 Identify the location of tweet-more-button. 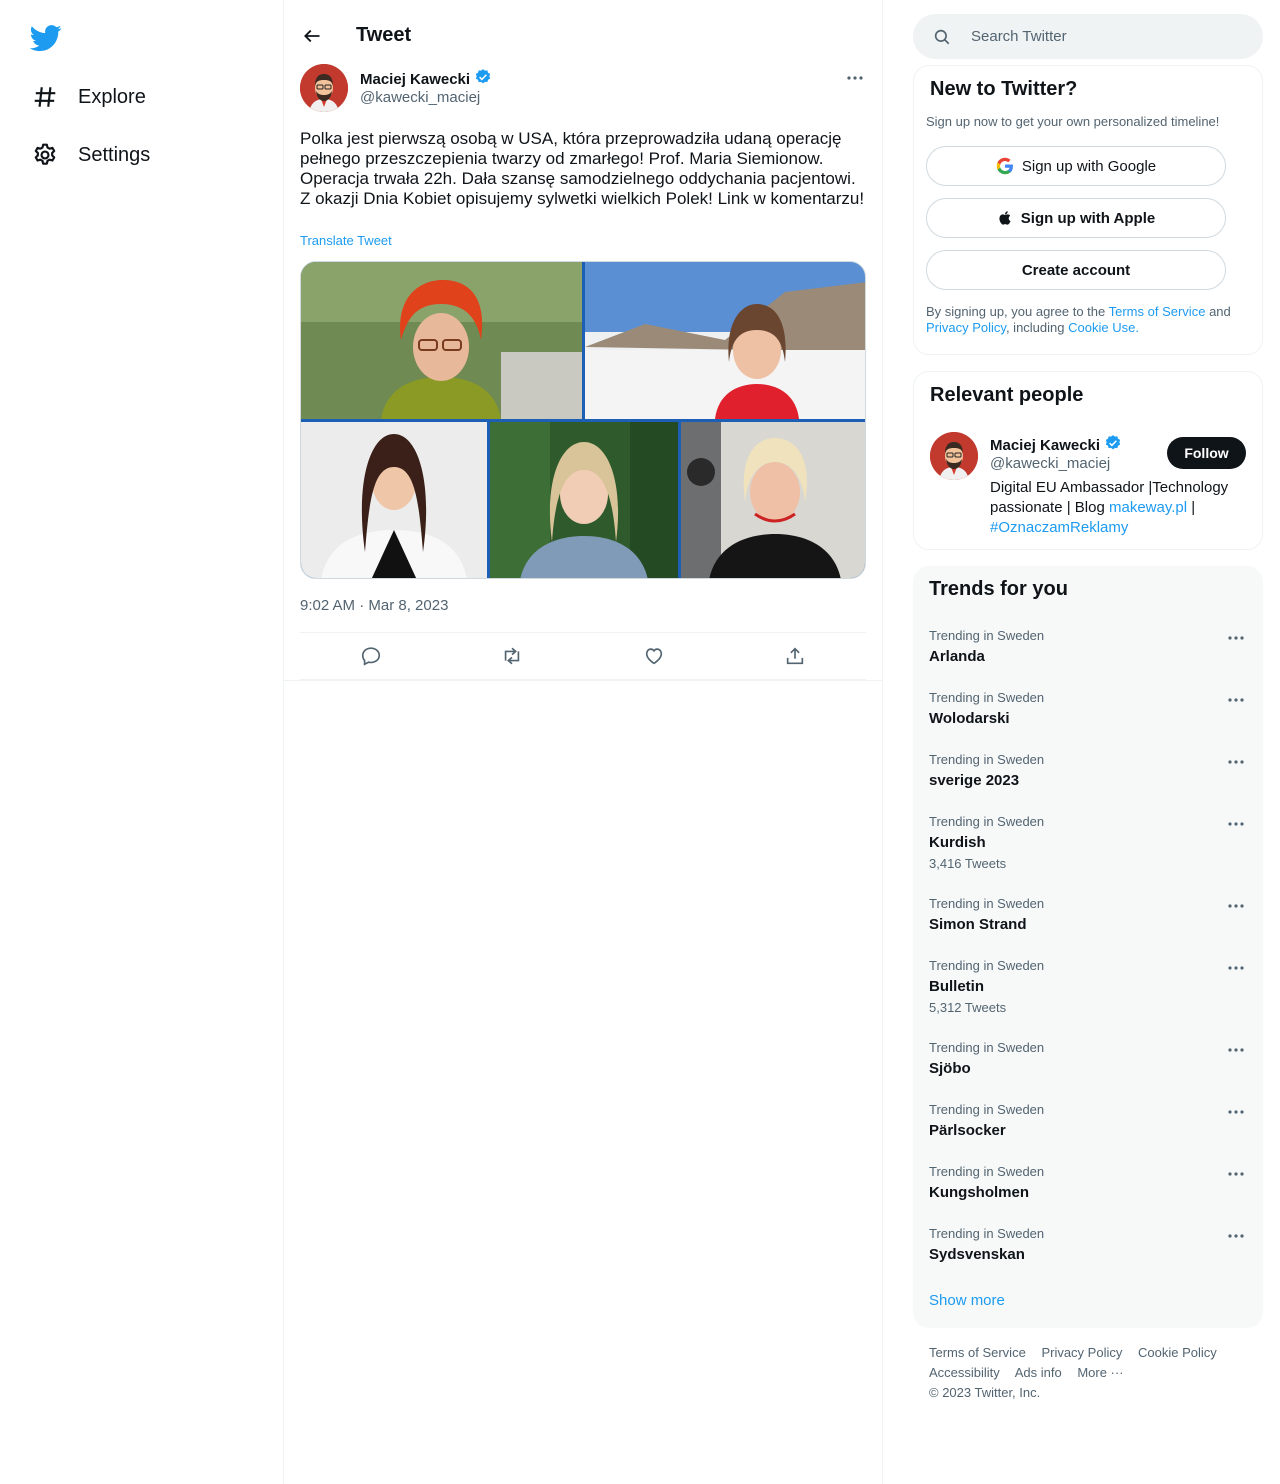
(855, 78).